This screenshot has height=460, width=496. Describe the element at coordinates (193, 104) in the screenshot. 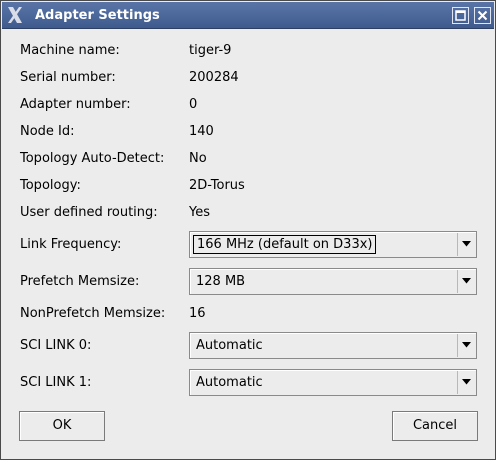

I see `adapter-number-value: 0` at that location.